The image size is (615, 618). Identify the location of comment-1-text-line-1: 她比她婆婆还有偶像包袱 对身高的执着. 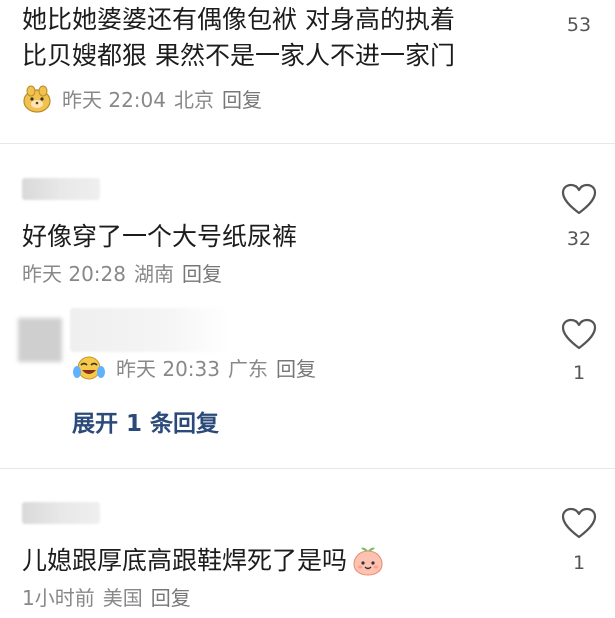
(238, 19).